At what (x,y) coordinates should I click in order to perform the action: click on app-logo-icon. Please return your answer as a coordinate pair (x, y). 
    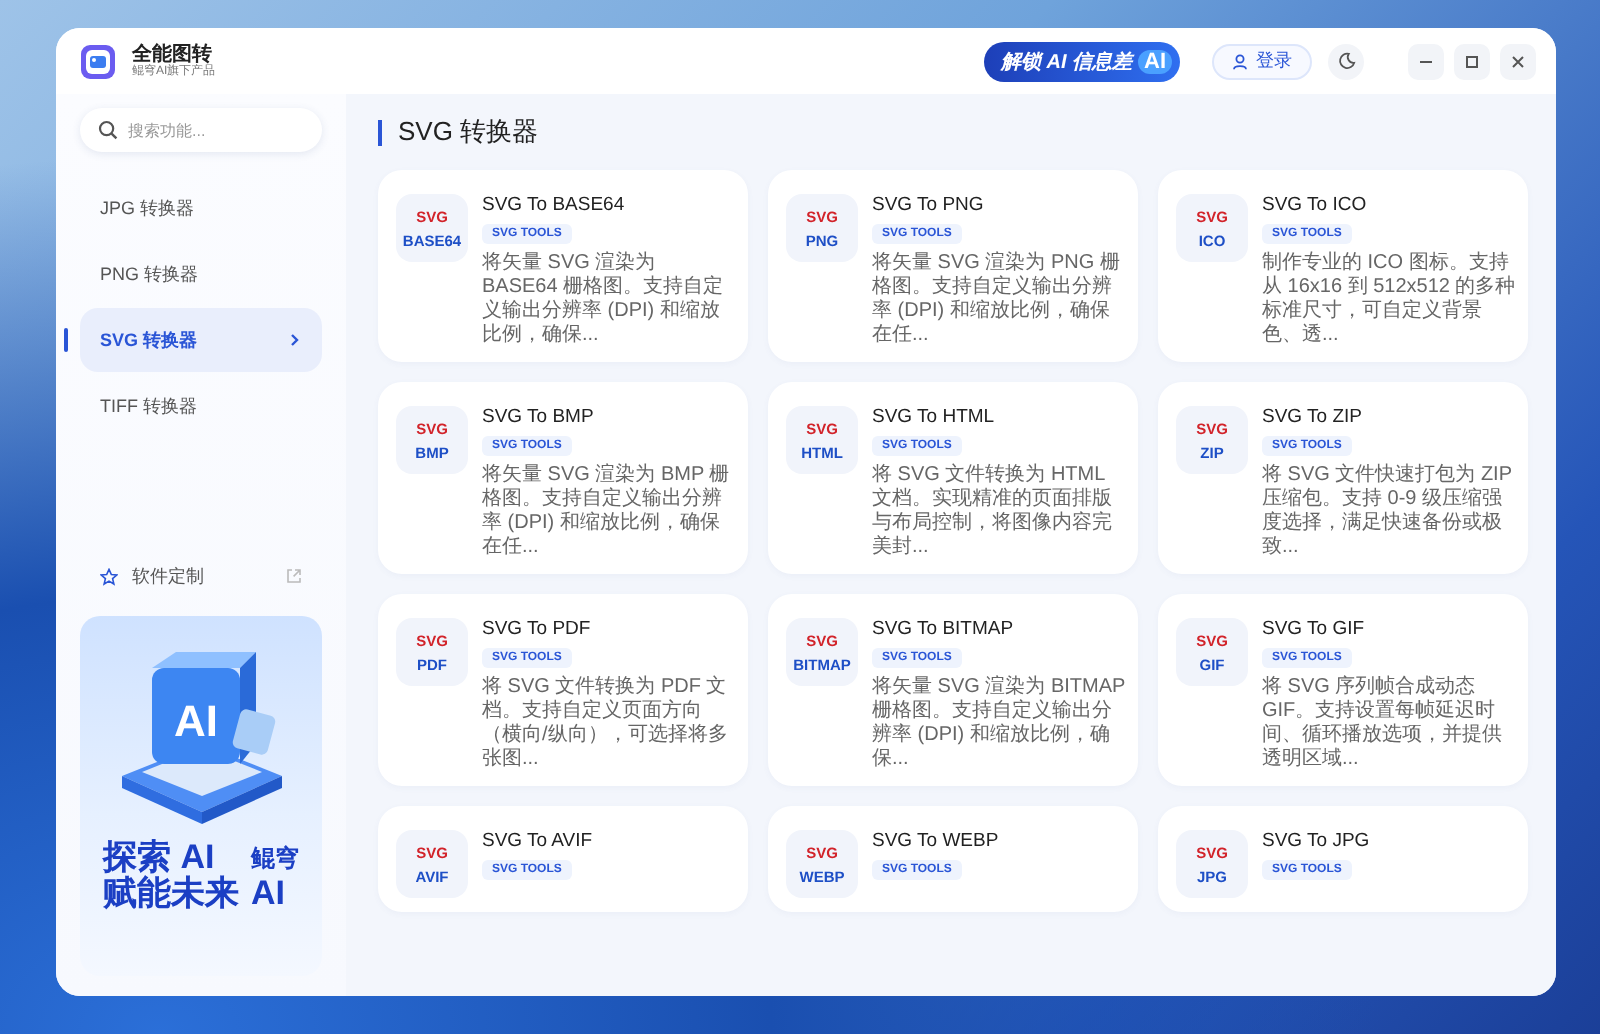
    Looking at the image, I should click on (98, 61).